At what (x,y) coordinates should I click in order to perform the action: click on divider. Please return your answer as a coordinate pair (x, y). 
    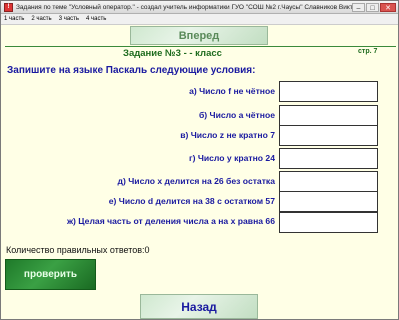
    Looking at the image, I should click on (200, 46).